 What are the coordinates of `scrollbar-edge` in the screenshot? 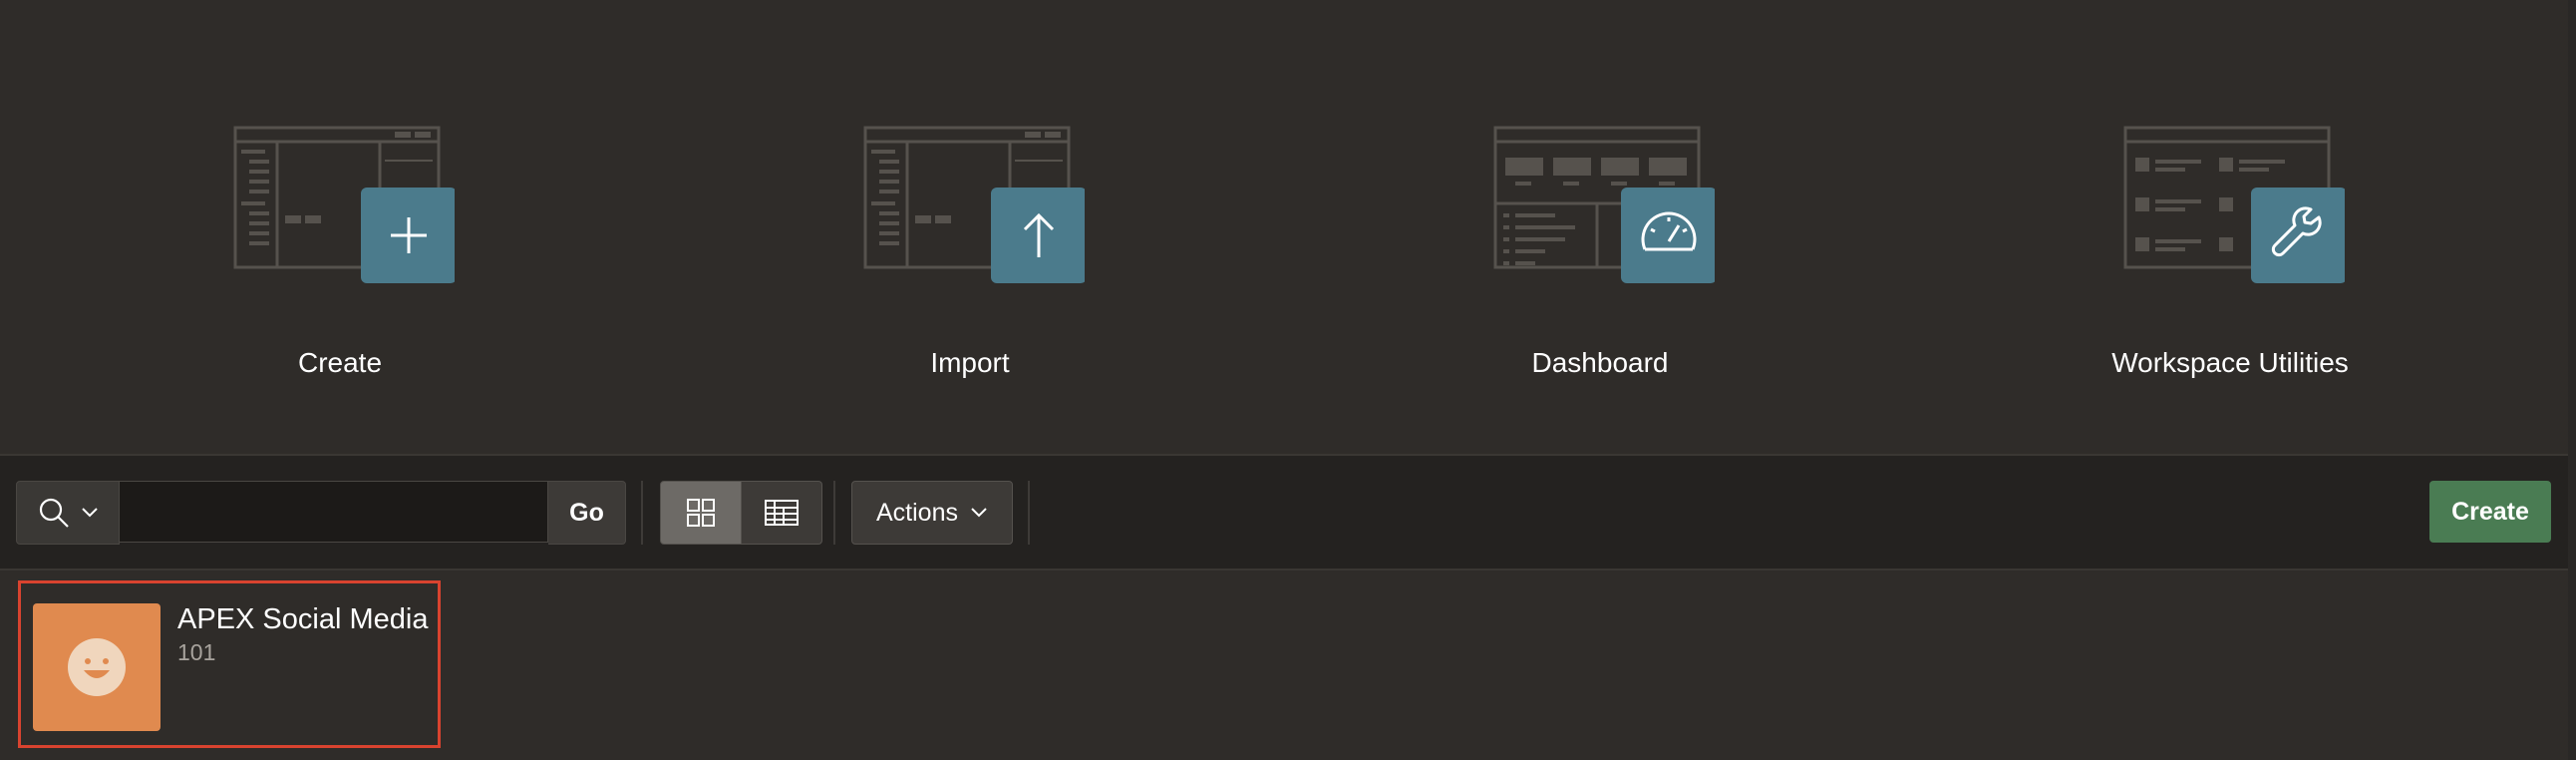 It's located at (2572, 380).